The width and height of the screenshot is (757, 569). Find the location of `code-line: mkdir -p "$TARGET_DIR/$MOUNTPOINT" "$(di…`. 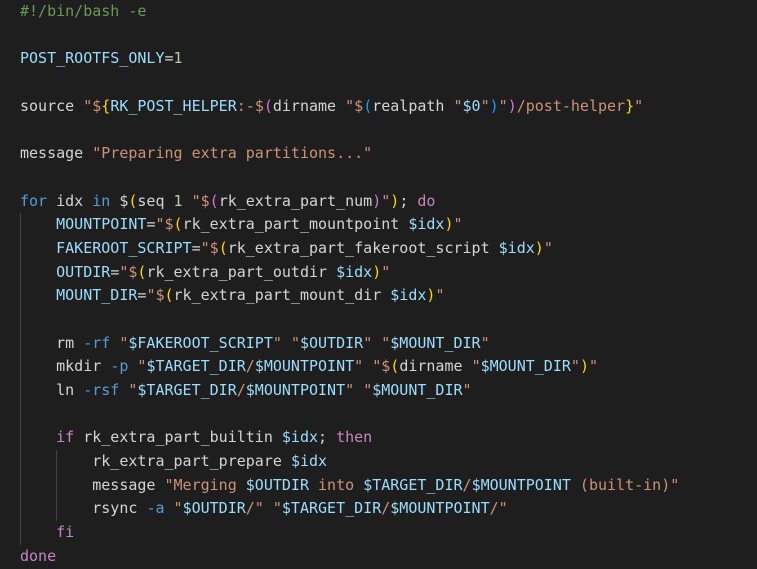

code-line: mkdir -p "$TARGET_DIR/$MOUNTPOINT" "$(di… is located at coordinates (388, 367).